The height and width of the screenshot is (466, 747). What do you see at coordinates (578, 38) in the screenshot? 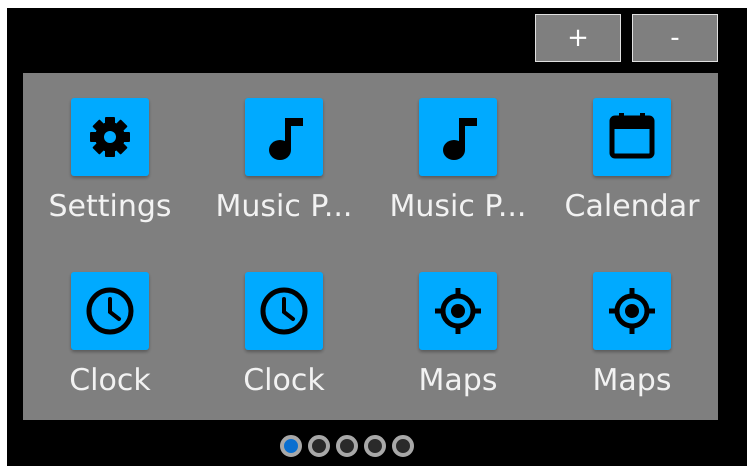
I see `zoom-button: +` at bounding box center [578, 38].